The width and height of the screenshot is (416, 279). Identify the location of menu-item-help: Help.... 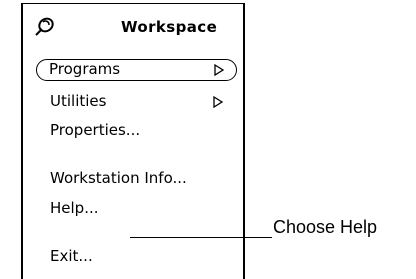
(74, 208).